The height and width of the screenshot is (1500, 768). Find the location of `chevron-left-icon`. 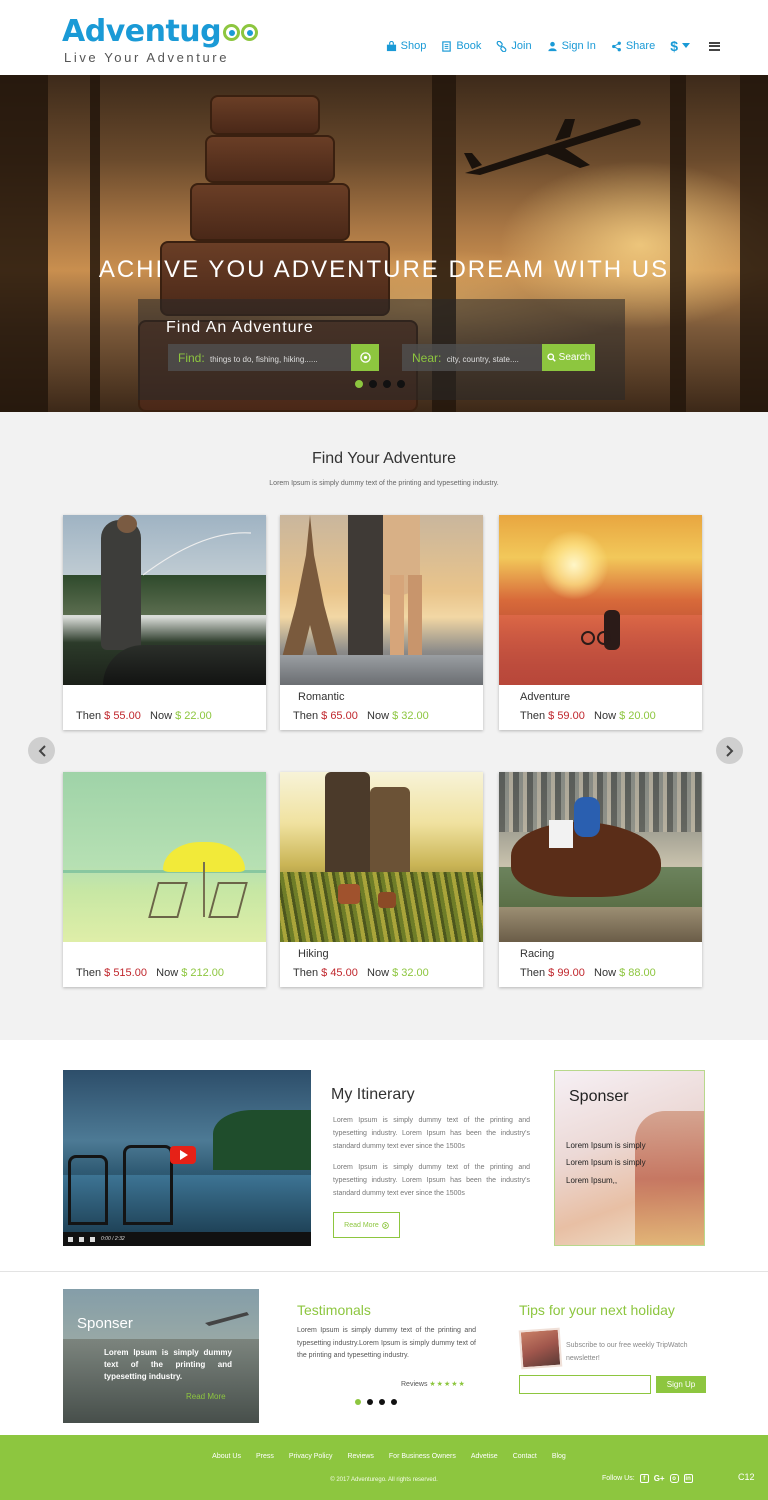

chevron-left-icon is located at coordinates (42, 750).